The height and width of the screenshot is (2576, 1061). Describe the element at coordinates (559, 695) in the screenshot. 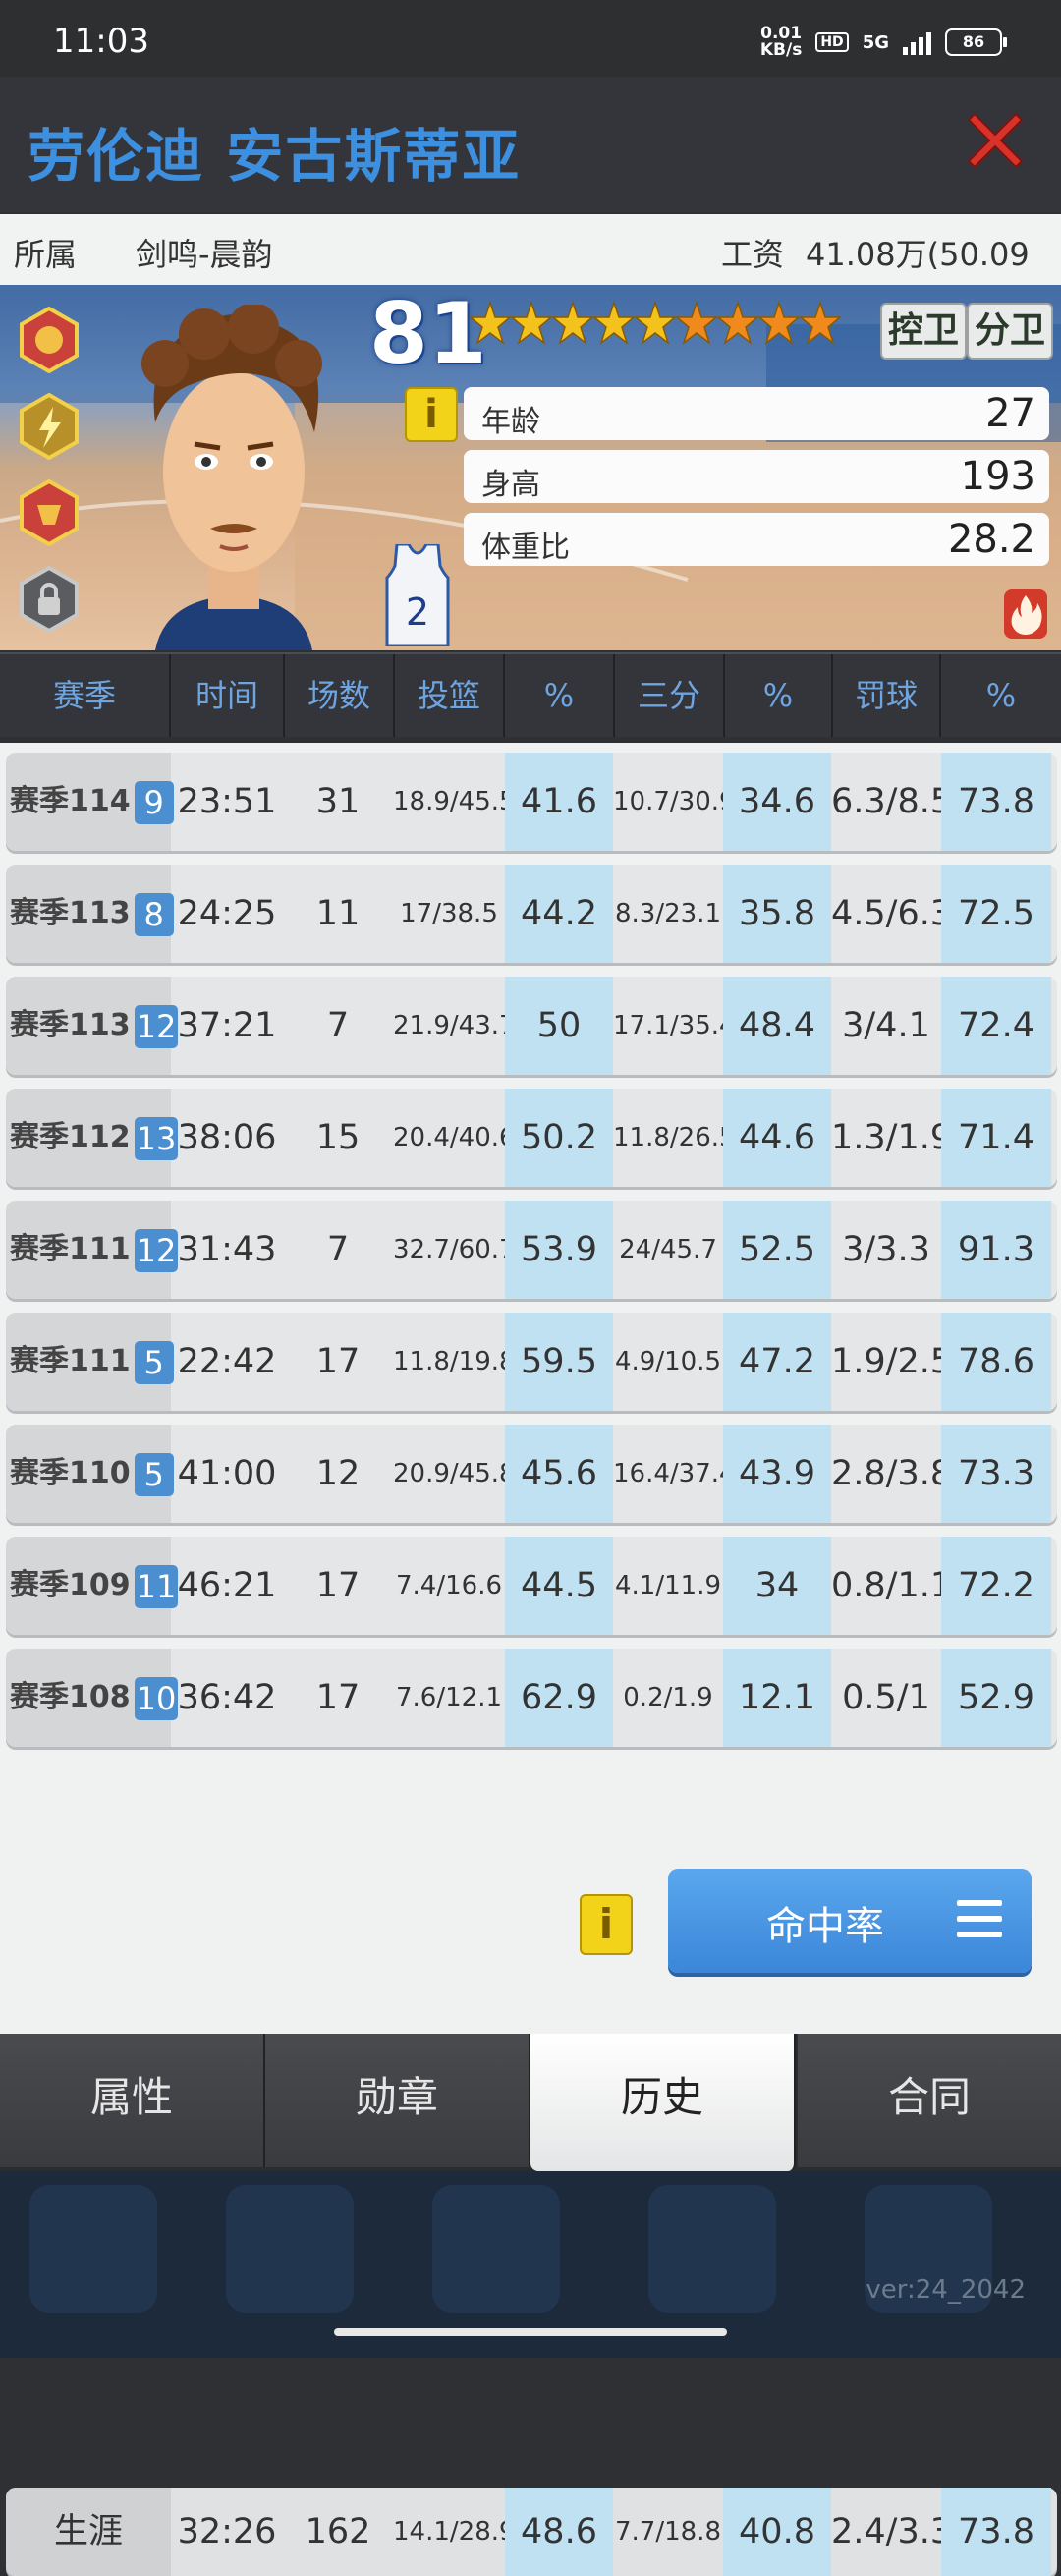

I see `col-fg-pct: %` at that location.